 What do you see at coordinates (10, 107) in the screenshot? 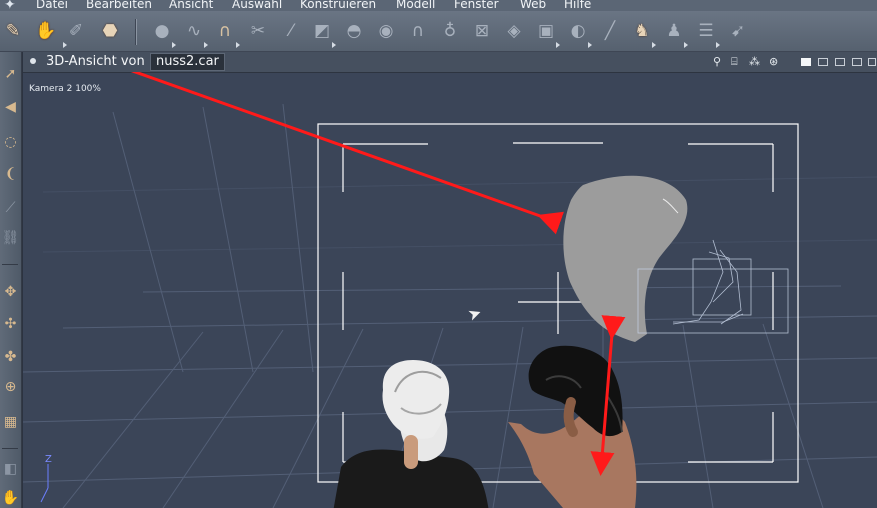
I see `cone-icon: ◀` at bounding box center [10, 107].